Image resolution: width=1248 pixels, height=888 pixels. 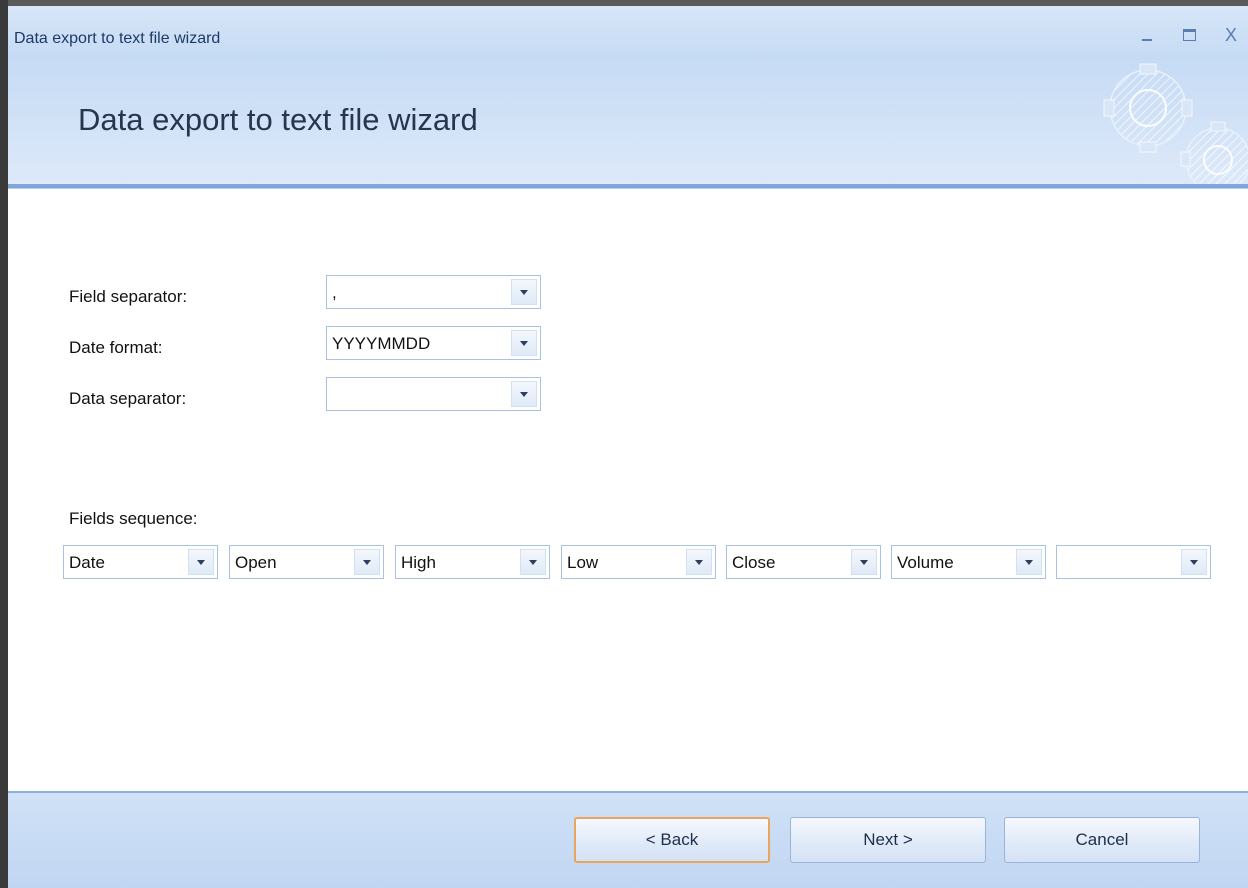 I want to click on field-sequence-value-4: Low, so click(x=583, y=562).